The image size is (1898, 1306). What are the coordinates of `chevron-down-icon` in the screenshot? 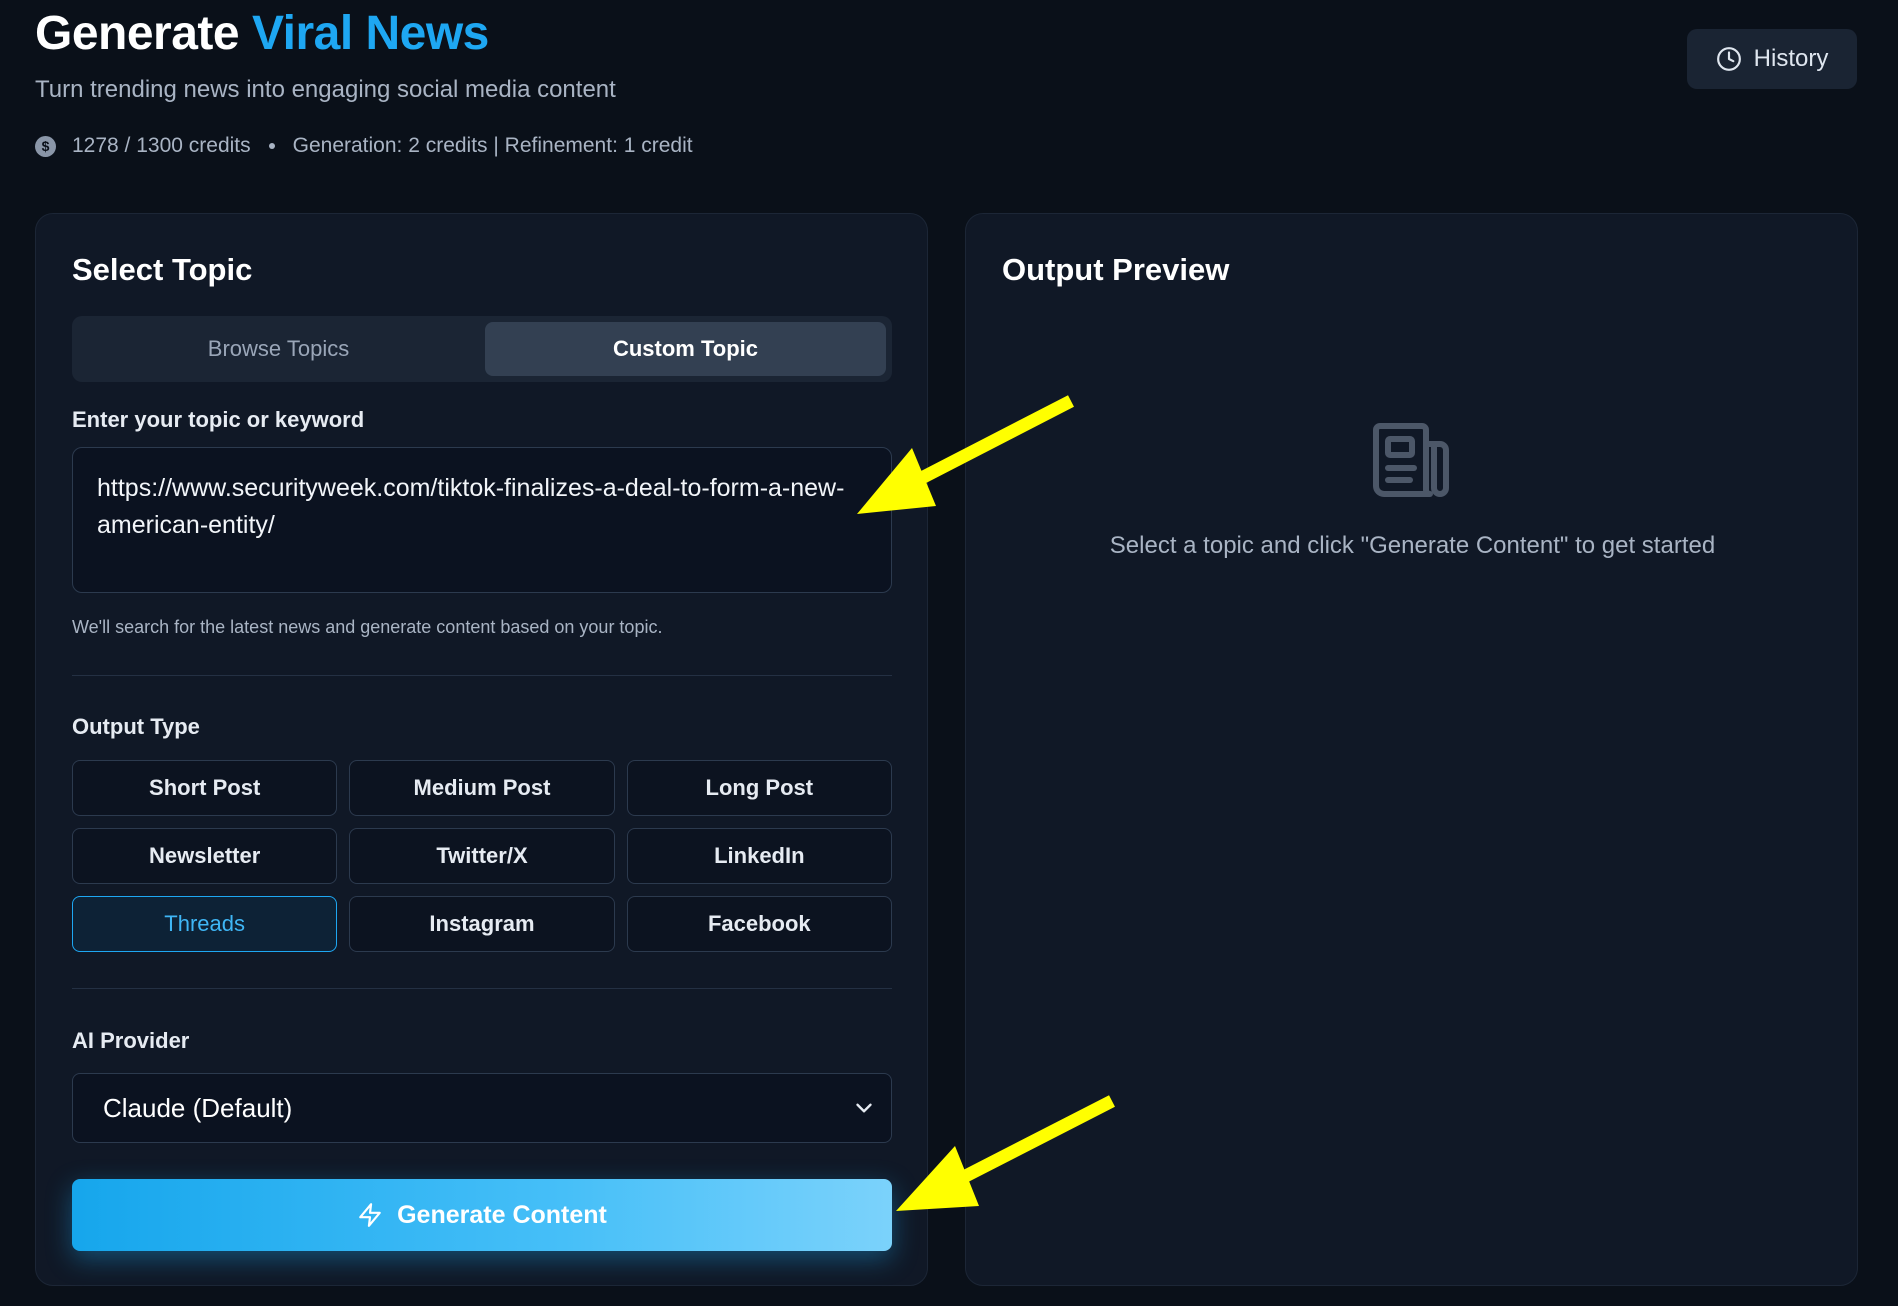 It's located at (864, 1108).